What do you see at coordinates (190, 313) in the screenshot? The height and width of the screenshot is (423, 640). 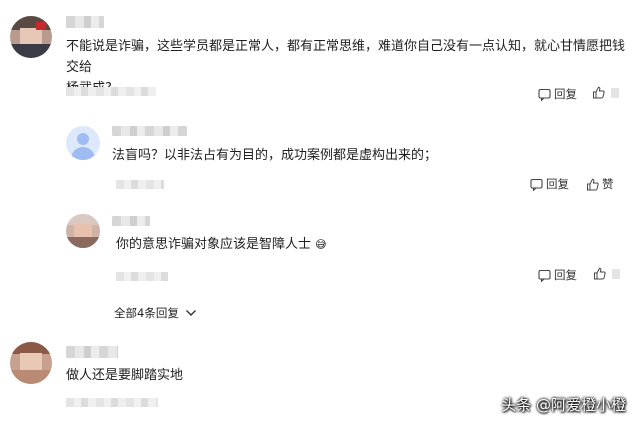 I see `chevron-down-icon` at bounding box center [190, 313].